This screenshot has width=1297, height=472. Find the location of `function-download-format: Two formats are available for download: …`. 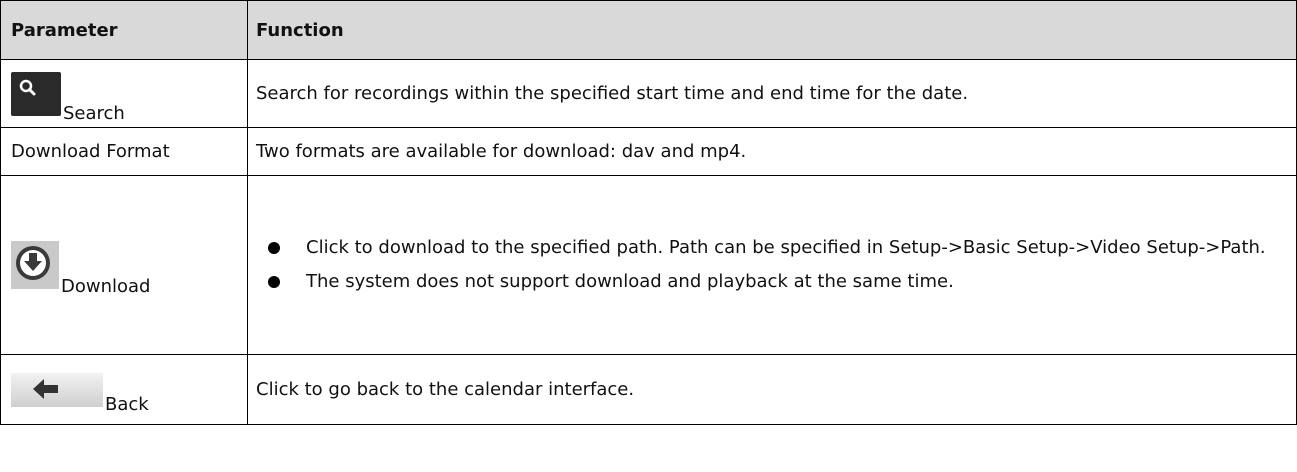

function-download-format: Two formats are available for download: … is located at coordinates (772, 151).